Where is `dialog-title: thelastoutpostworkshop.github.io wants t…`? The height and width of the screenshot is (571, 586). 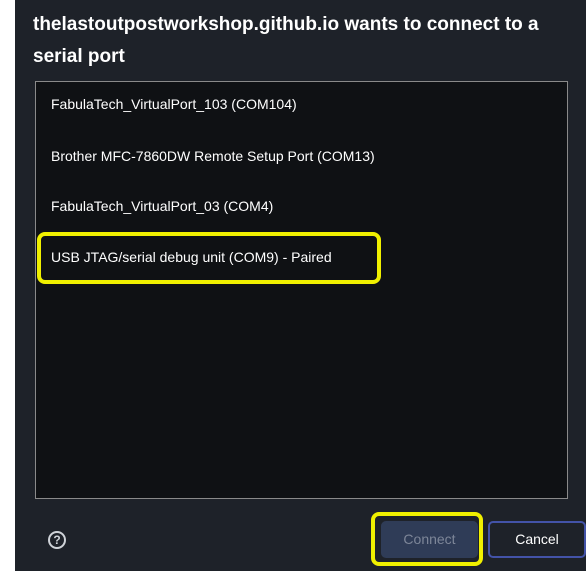 dialog-title: thelastoutpostworkshop.github.io wants t… is located at coordinates (286, 40).